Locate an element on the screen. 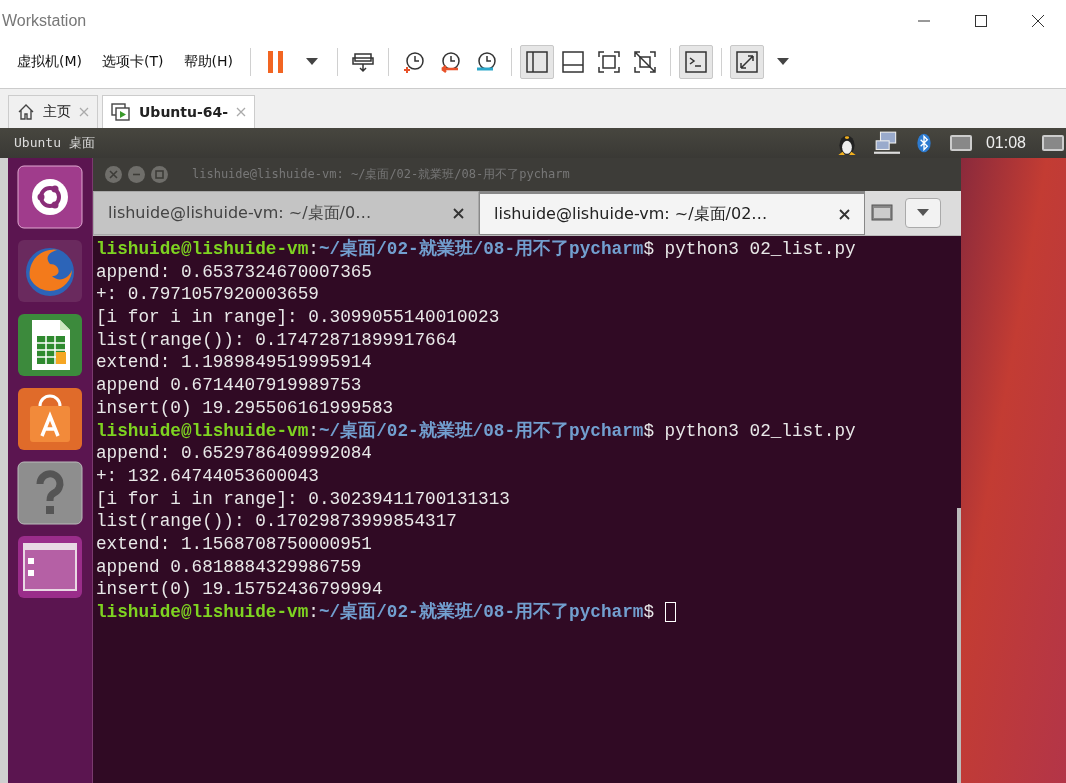 Image resolution: width=1066 pixels, height=783 pixels. menu-item: 选项卡(T) is located at coordinates (133, 62).